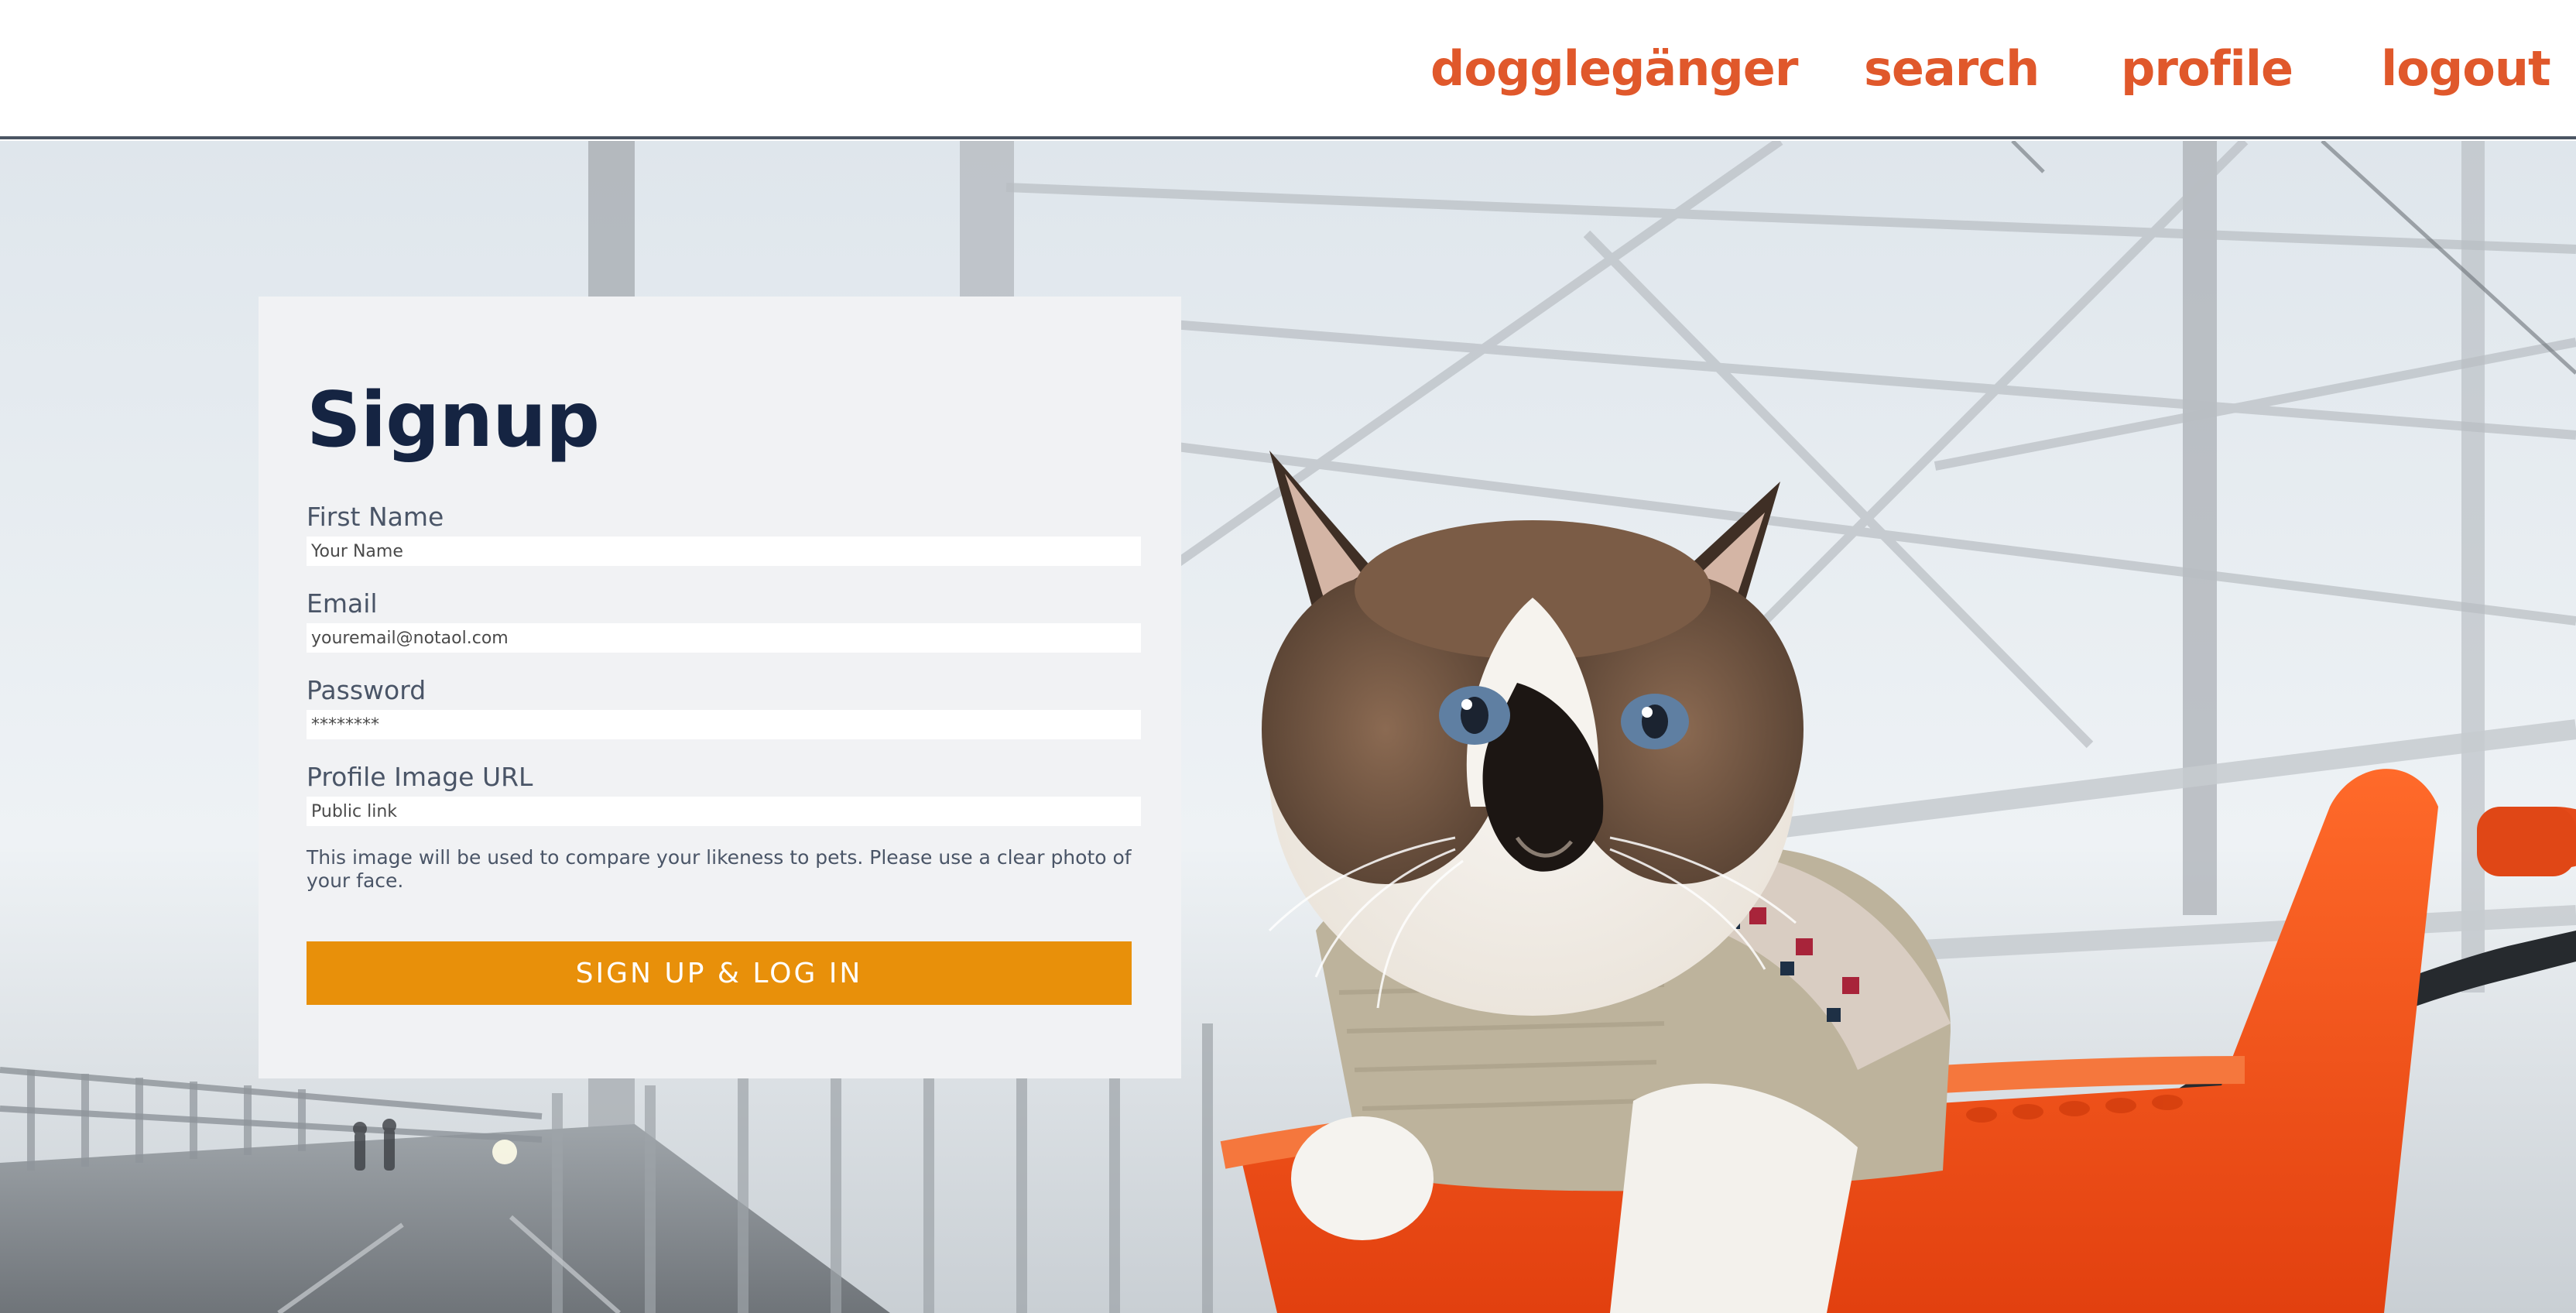 The image size is (2576, 1313). I want to click on nav-search-link: search, so click(1952, 69).